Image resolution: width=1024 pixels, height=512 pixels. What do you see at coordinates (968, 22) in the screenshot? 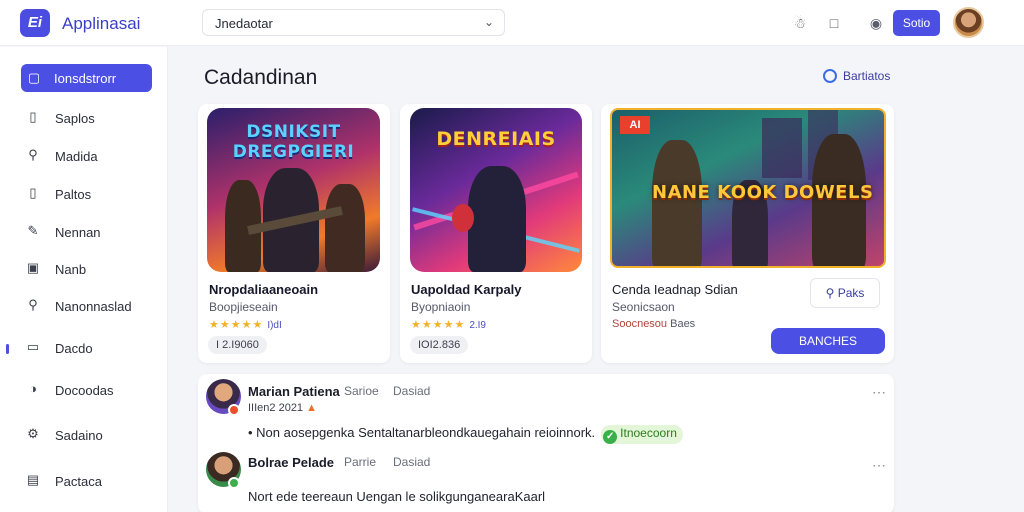
I see `avatar` at bounding box center [968, 22].